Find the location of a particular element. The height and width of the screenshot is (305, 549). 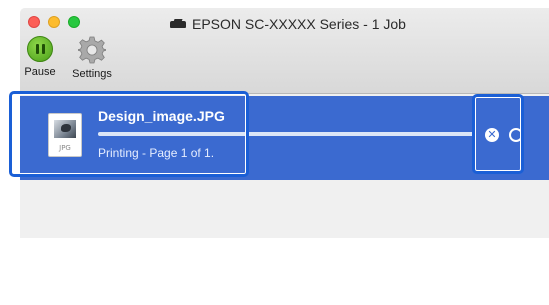

printer-icon is located at coordinates (178, 24).